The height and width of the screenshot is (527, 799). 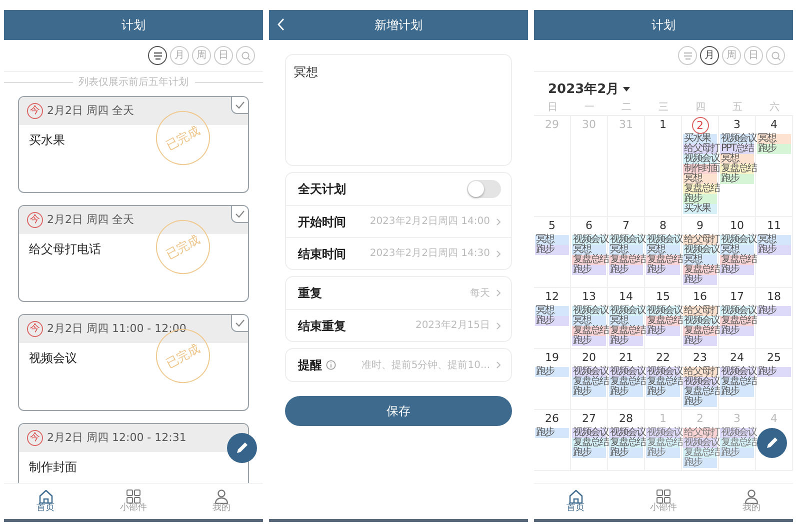 What do you see at coordinates (774, 226) in the screenshot?
I see `day-number: 11` at bounding box center [774, 226].